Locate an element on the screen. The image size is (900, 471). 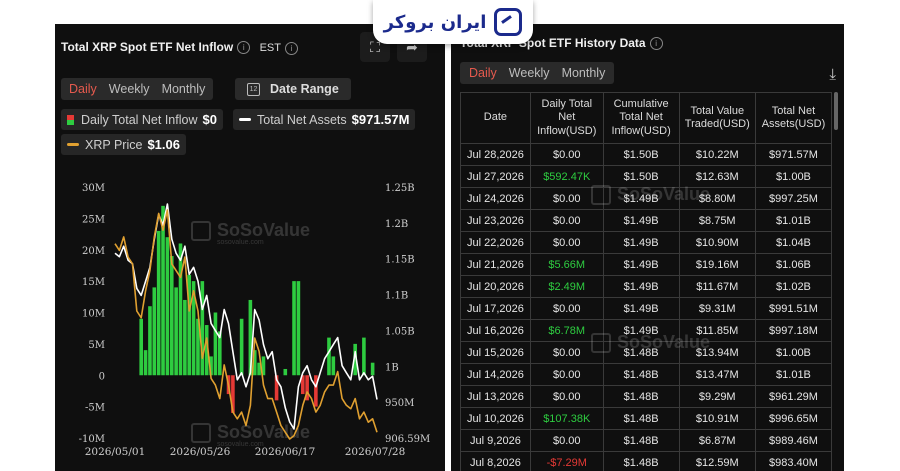
cell-value-traded: $10.22M is located at coordinates (717, 154).